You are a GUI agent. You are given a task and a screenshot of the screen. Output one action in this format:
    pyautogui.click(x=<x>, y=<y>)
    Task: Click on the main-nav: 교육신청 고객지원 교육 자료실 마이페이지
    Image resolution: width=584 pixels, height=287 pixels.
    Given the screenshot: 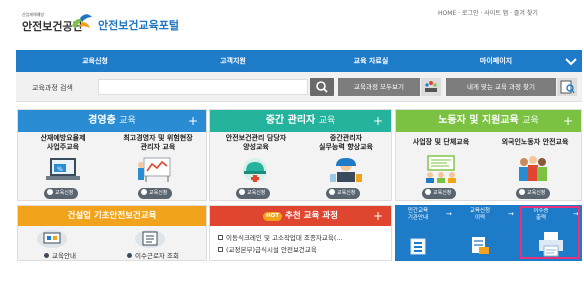 What is the action you would take?
    pyautogui.click(x=299, y=61)
    